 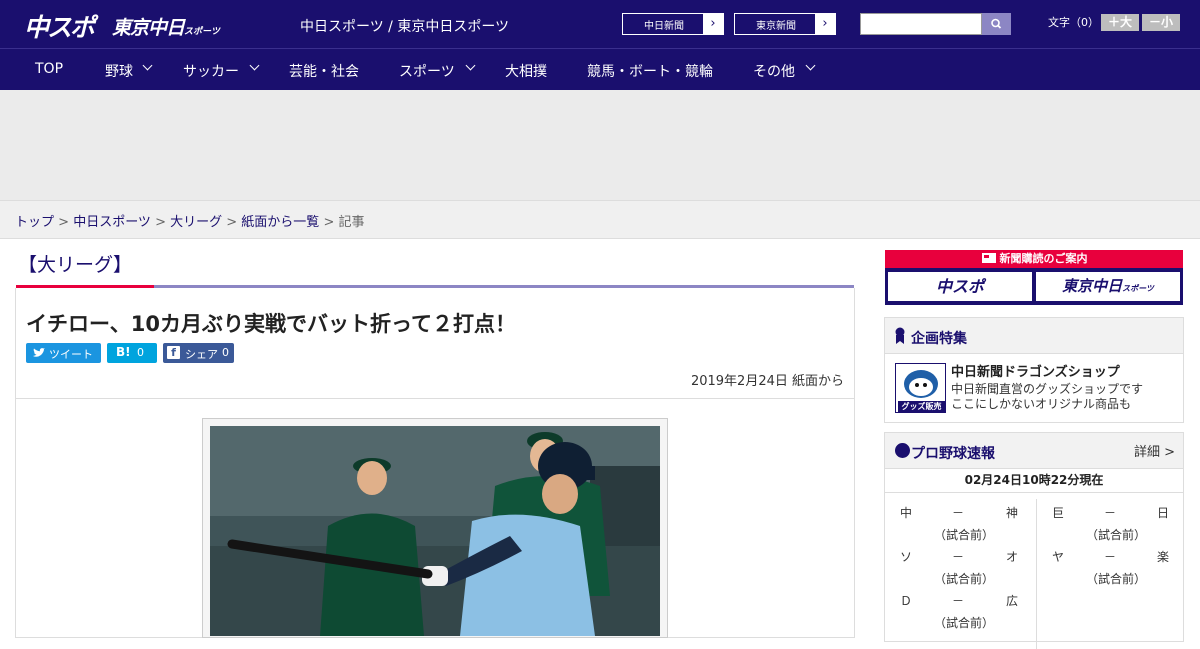 What do you see at coordinates (900, 335) in the screenshot?
I see `ribbon-icon` at bounding box center [900, 335].